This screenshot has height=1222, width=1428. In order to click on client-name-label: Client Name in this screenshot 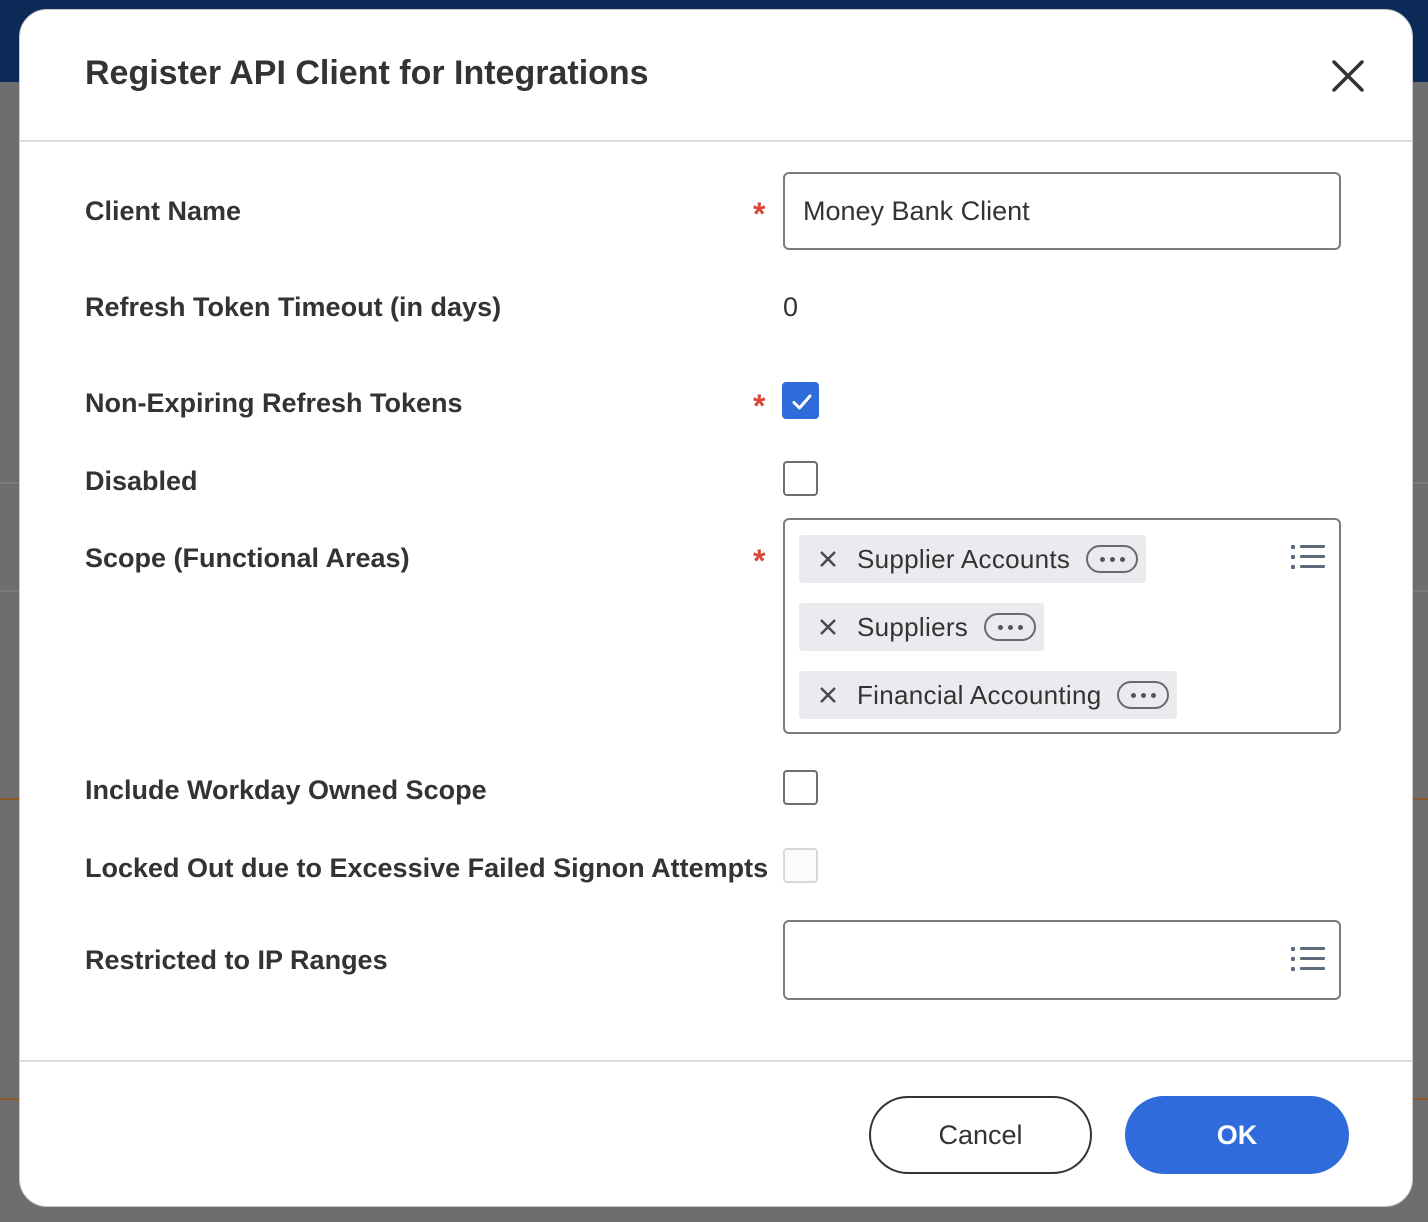, I will do `click(163, 211)`.